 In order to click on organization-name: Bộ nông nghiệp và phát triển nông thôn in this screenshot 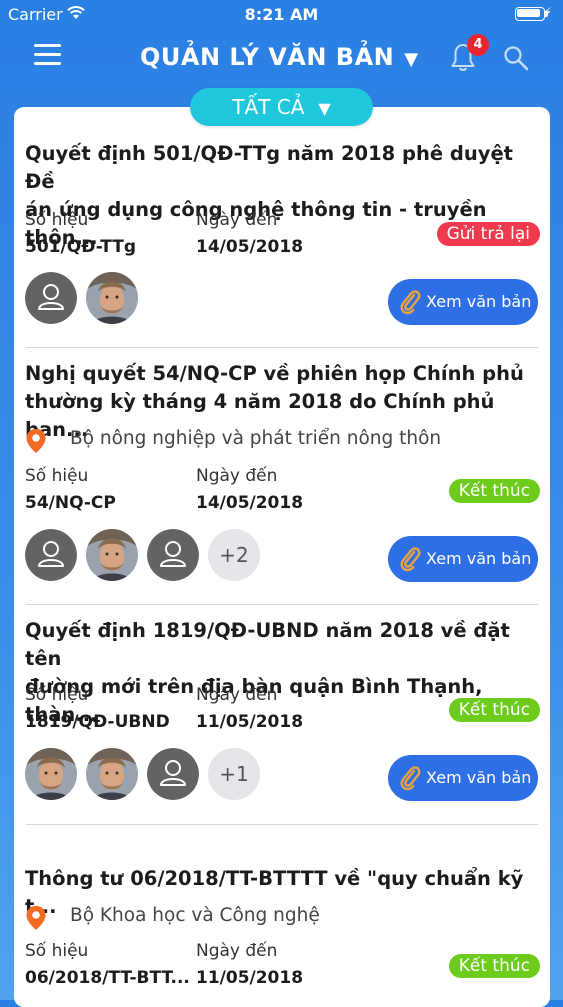, I will do `click(256, 438)`.